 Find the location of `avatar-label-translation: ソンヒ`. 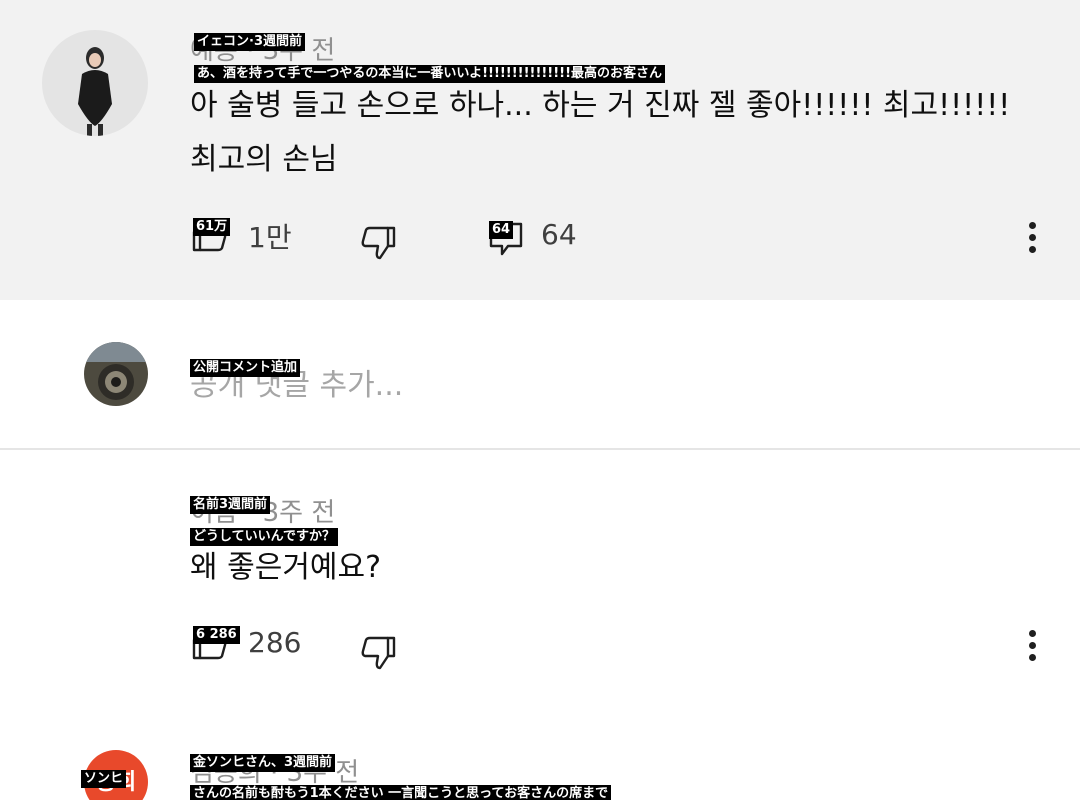

avatar-label-translation: ソンヒ is located at coordinates (104, 779).